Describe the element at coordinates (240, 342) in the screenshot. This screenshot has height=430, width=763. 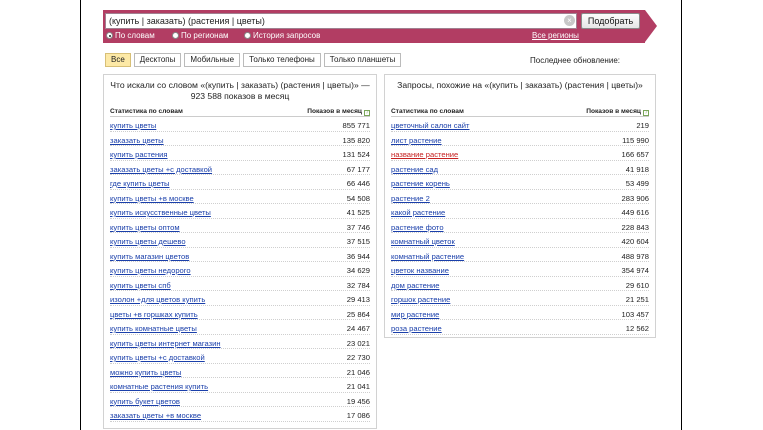
I see `table-row: купить цветы интернет магазин 23 021` at that location.